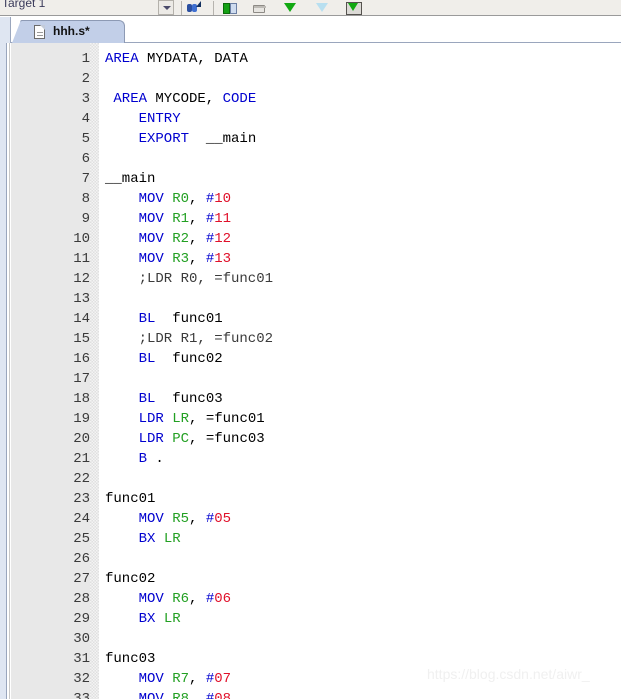 The image size is (621, 699). What do you see at coordinates (181, 259) in the screenshot?
I see `token-reg: R3` at bounding box center [181, 259].